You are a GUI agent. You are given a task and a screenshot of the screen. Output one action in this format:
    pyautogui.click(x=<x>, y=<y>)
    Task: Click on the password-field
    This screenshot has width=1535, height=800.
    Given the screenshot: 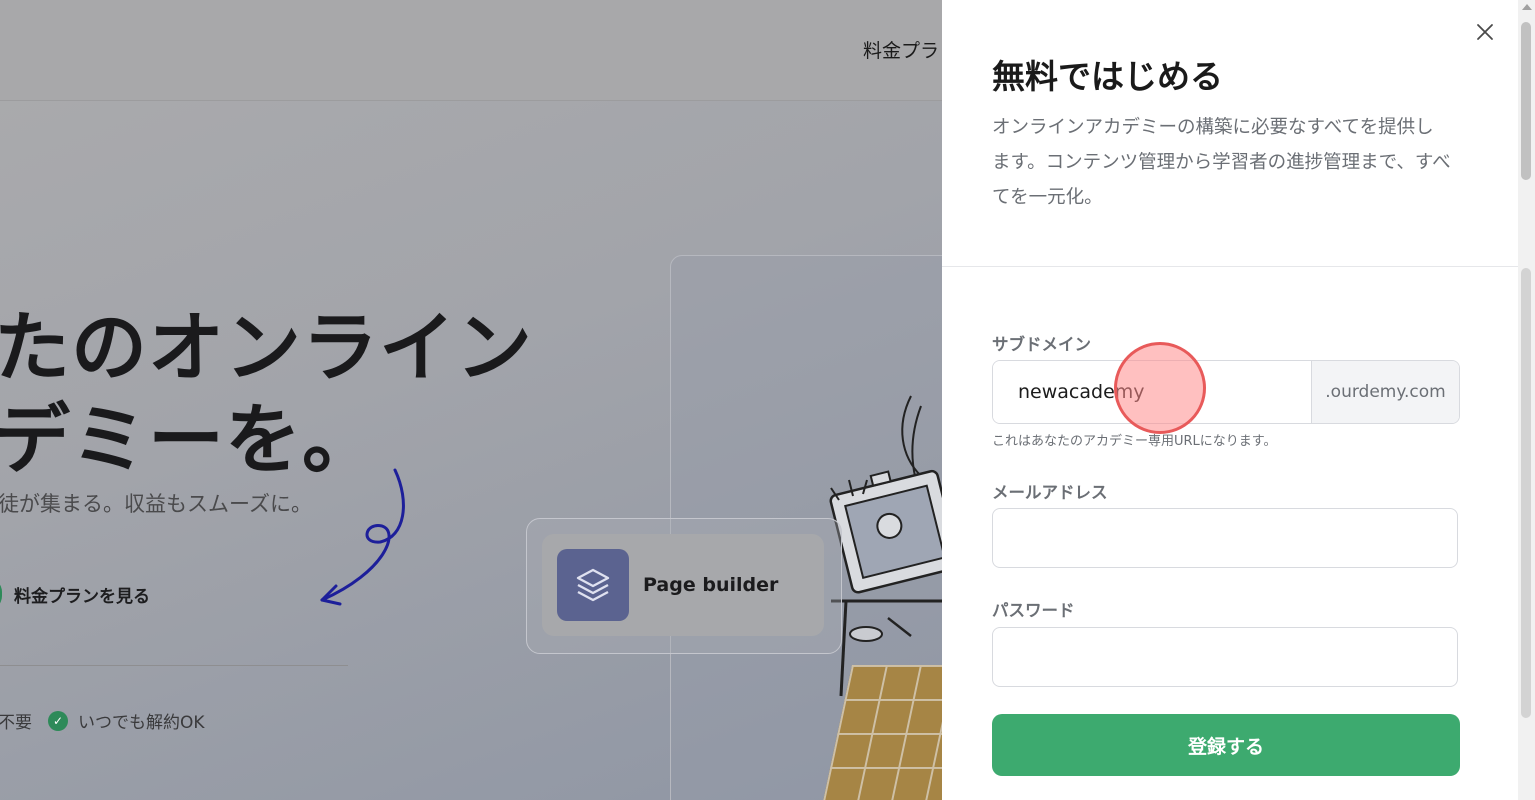 What is the action you would take?
    pyautogui.click(x=1225, y=657)
    